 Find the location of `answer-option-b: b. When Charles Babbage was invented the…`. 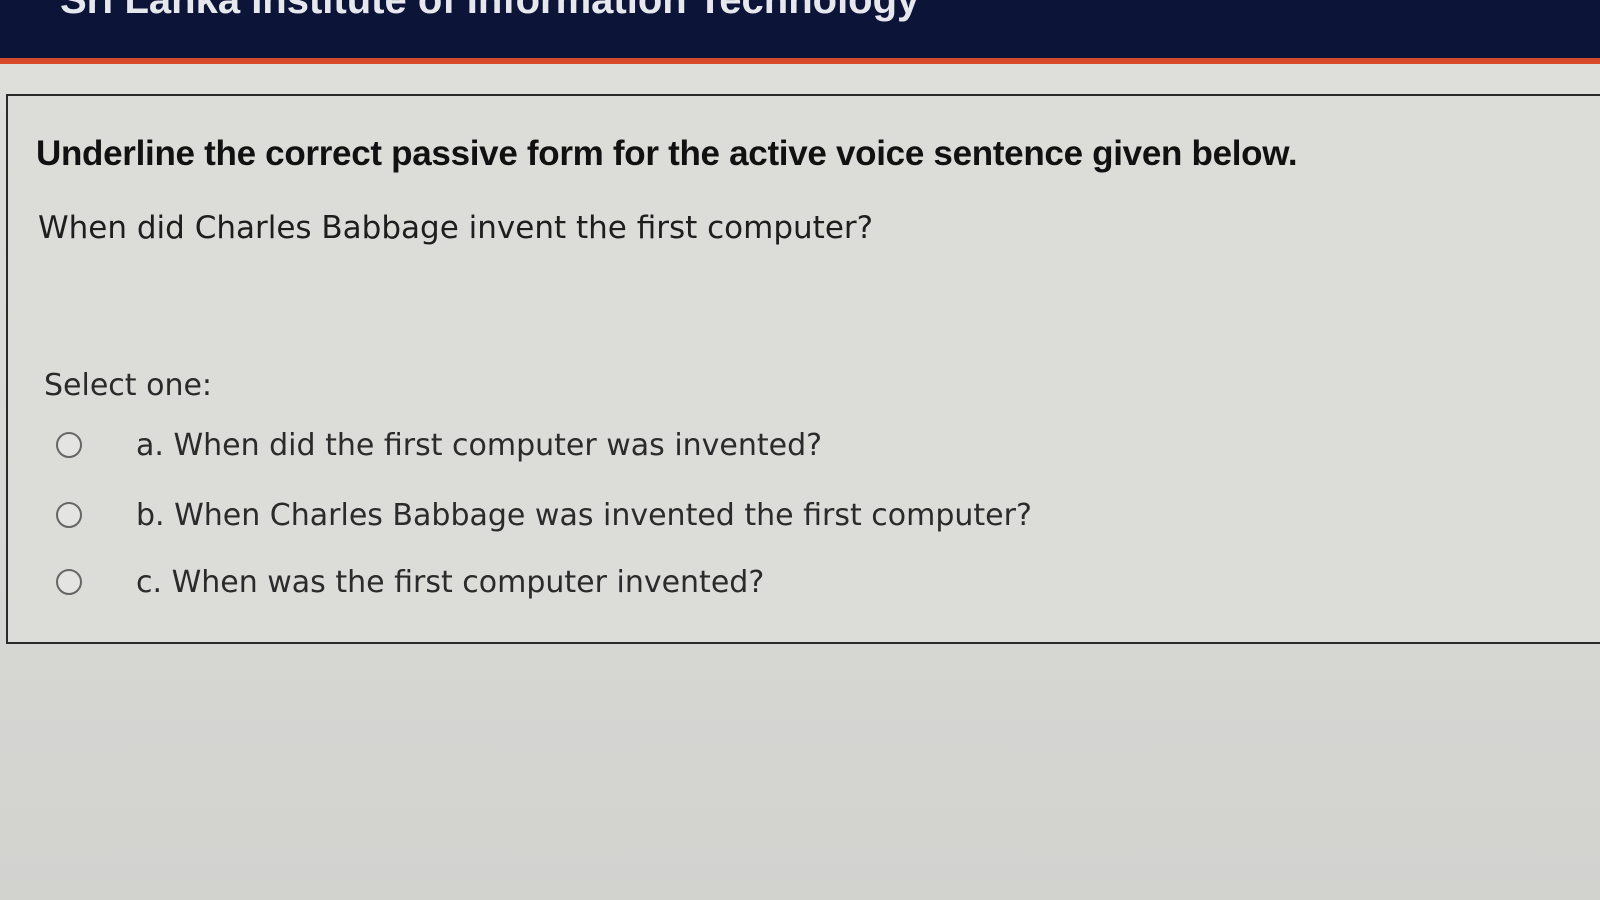

answer-option-b: b. When Charles Babbage was invented the… is located at coordinates (544, 515).